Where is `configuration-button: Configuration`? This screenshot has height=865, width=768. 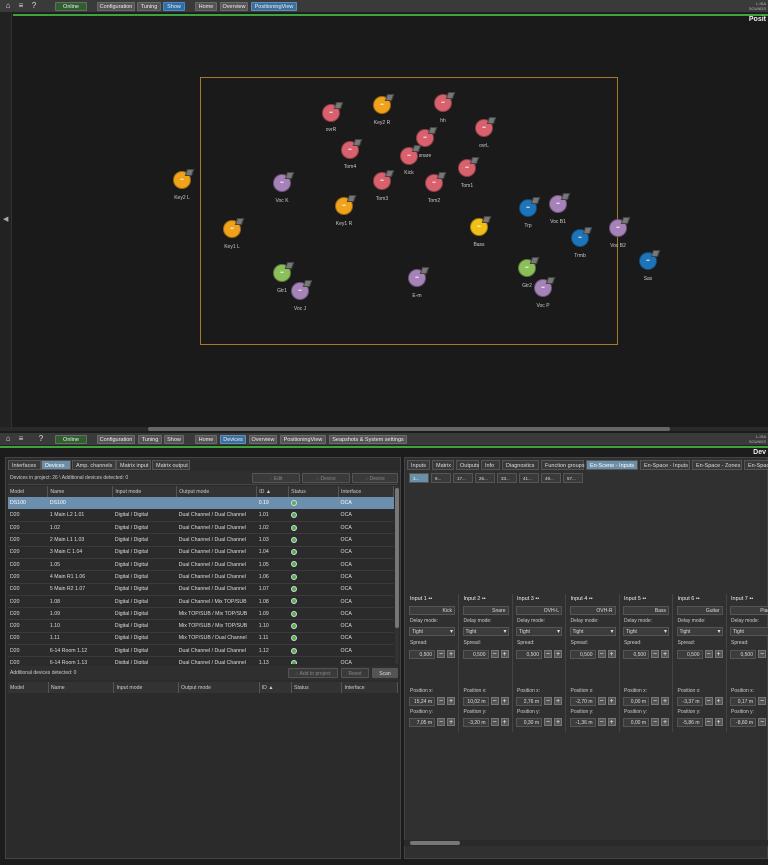 configuration-button: Configuration is located at coordinates (116, 439).